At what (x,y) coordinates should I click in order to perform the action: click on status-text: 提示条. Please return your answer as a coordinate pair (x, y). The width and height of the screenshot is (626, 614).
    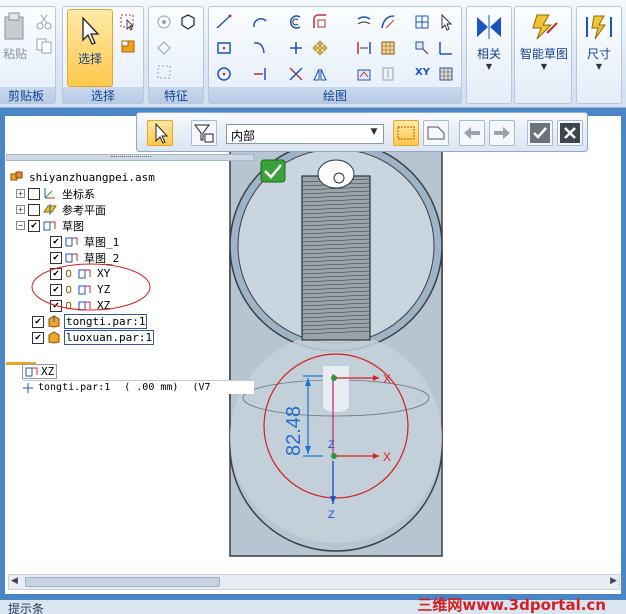
    Looking at the image, I should click on (26, 608).